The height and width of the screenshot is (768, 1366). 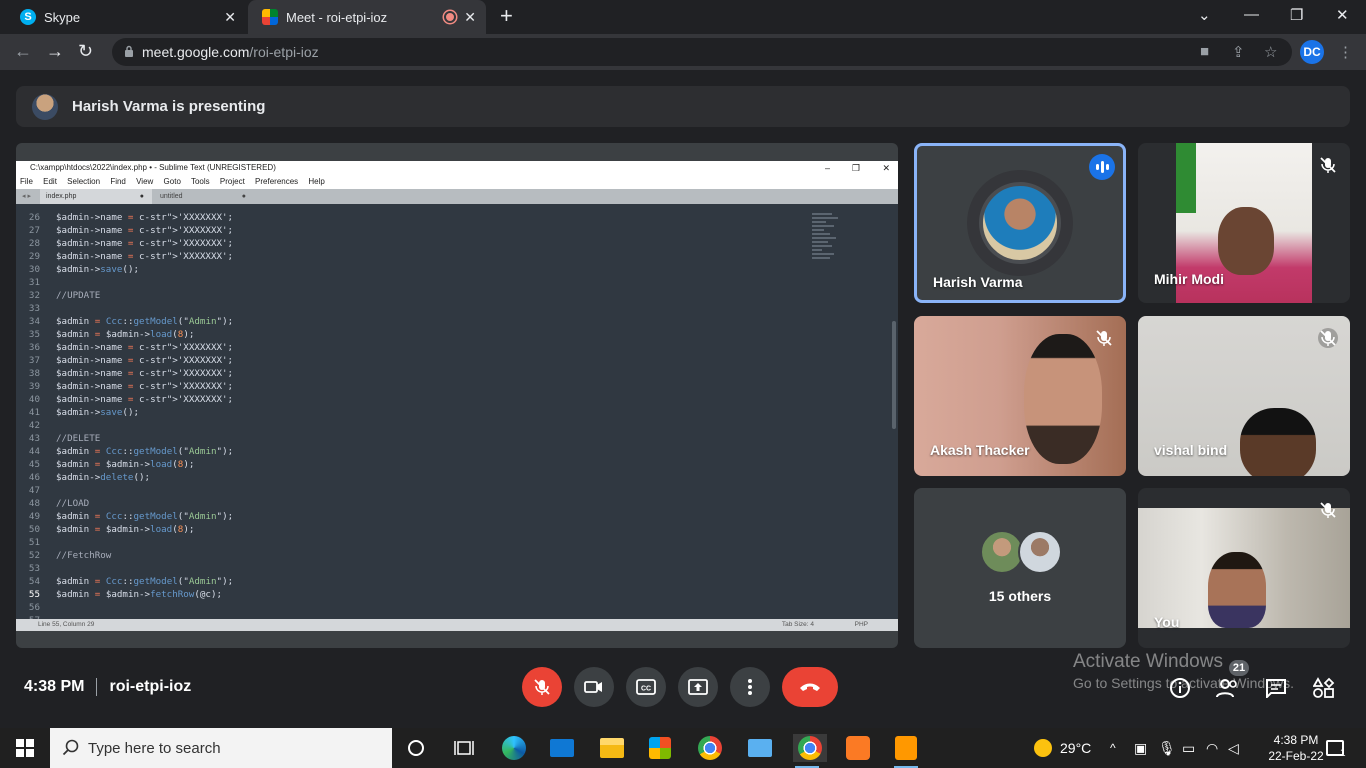 What do you see at coordinates (1020, 568) in the screenshot?
I see `participant-tile-others: 15 others` at bounding box center [1020, 568].